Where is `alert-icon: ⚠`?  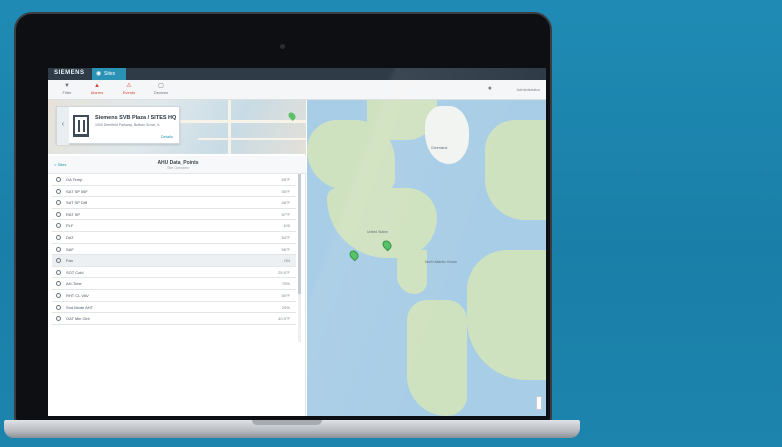
alert-icon: ⚠ is located at coordinates (129, 86).